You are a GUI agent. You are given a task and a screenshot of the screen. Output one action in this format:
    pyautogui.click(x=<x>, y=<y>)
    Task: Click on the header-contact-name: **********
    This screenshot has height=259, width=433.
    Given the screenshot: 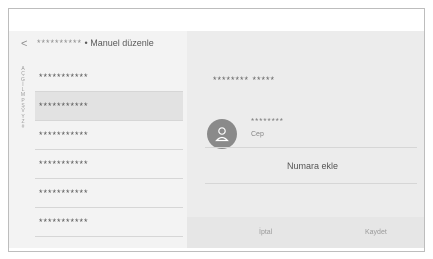 What is the action you would take?
    pyautogui.click(x=60, y=43)
    